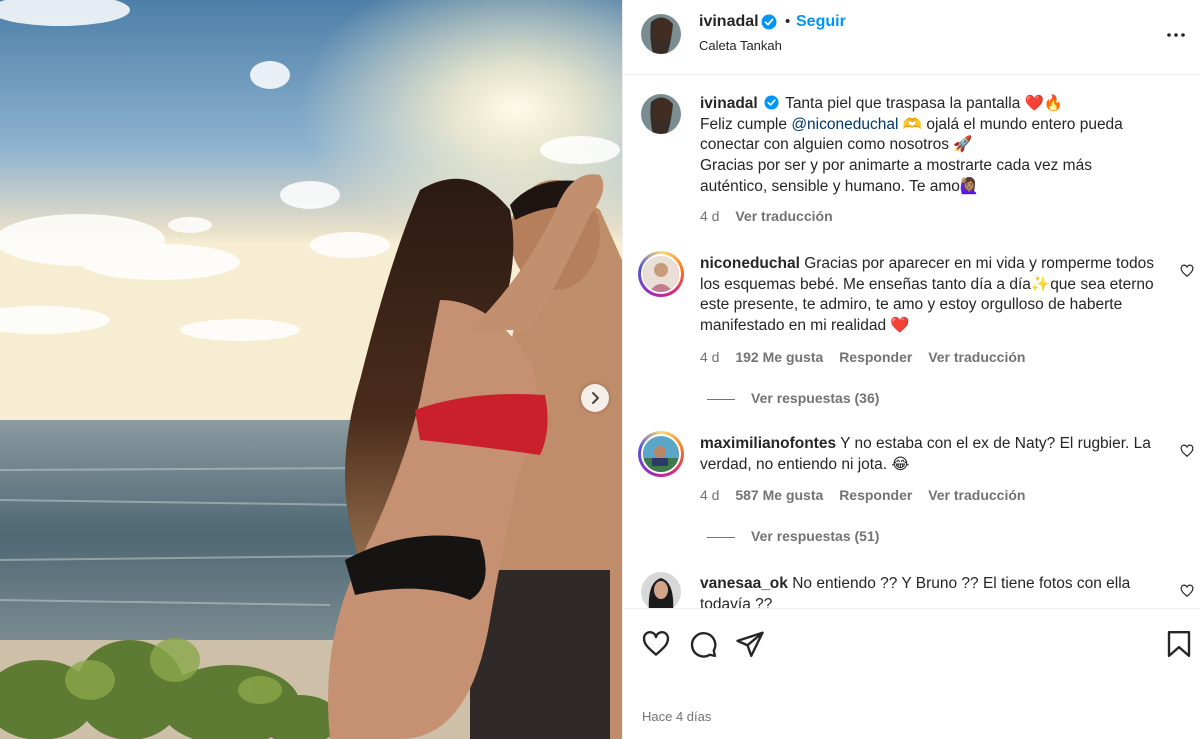 Image resolution: width=1200 pixels, height=739 pixels. Describe the element at coordinates (750, 263) in the screenshot. I see `comment-username: niconeduchal` at that location.